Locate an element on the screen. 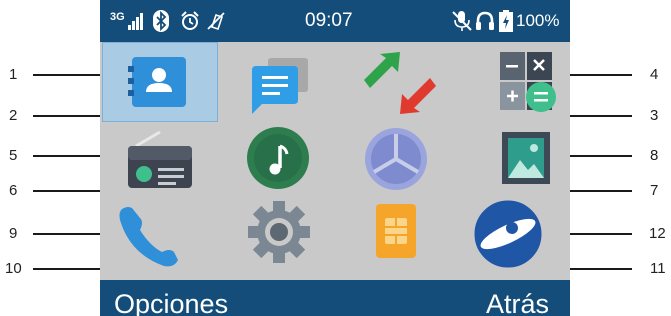 This screenshot has height=316, width=671. music-icon is located at coordinates (278, 158).